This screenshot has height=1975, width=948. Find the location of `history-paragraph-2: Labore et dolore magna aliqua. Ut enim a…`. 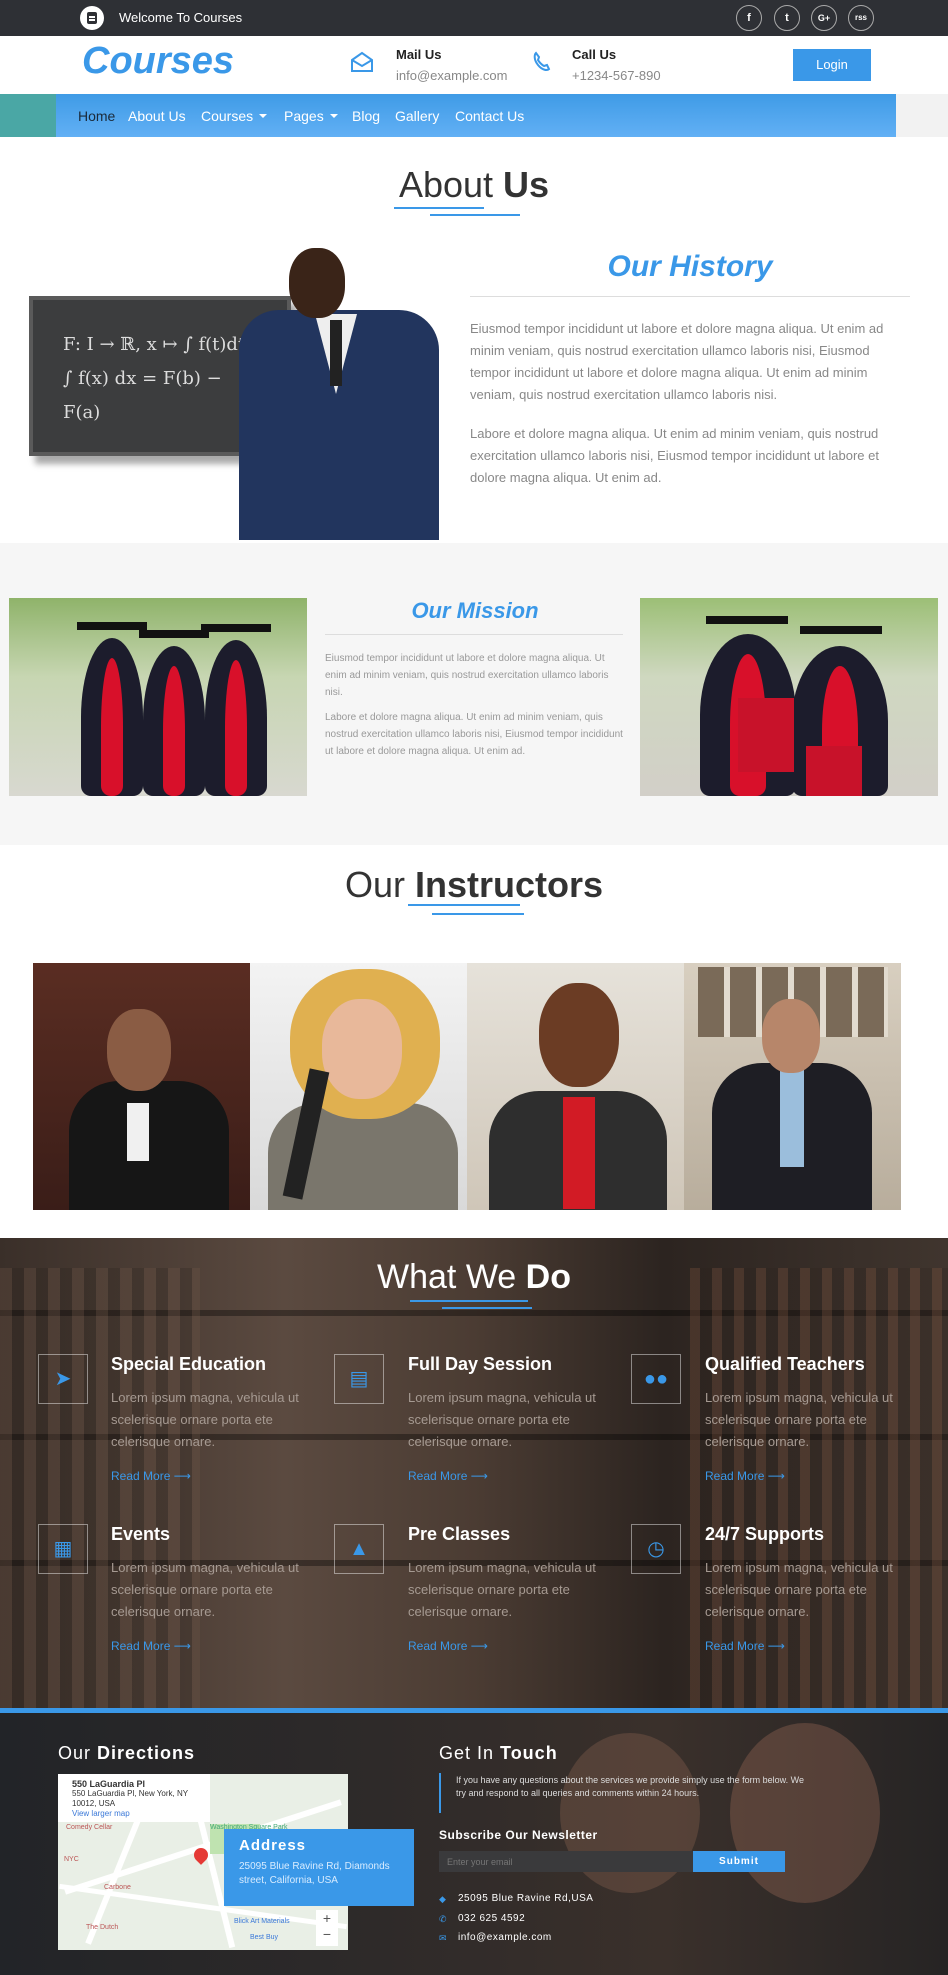

history-paragraph-2: Labore et dolore magna aliqua. Ut enim a… is located at coordinates (674, 455).